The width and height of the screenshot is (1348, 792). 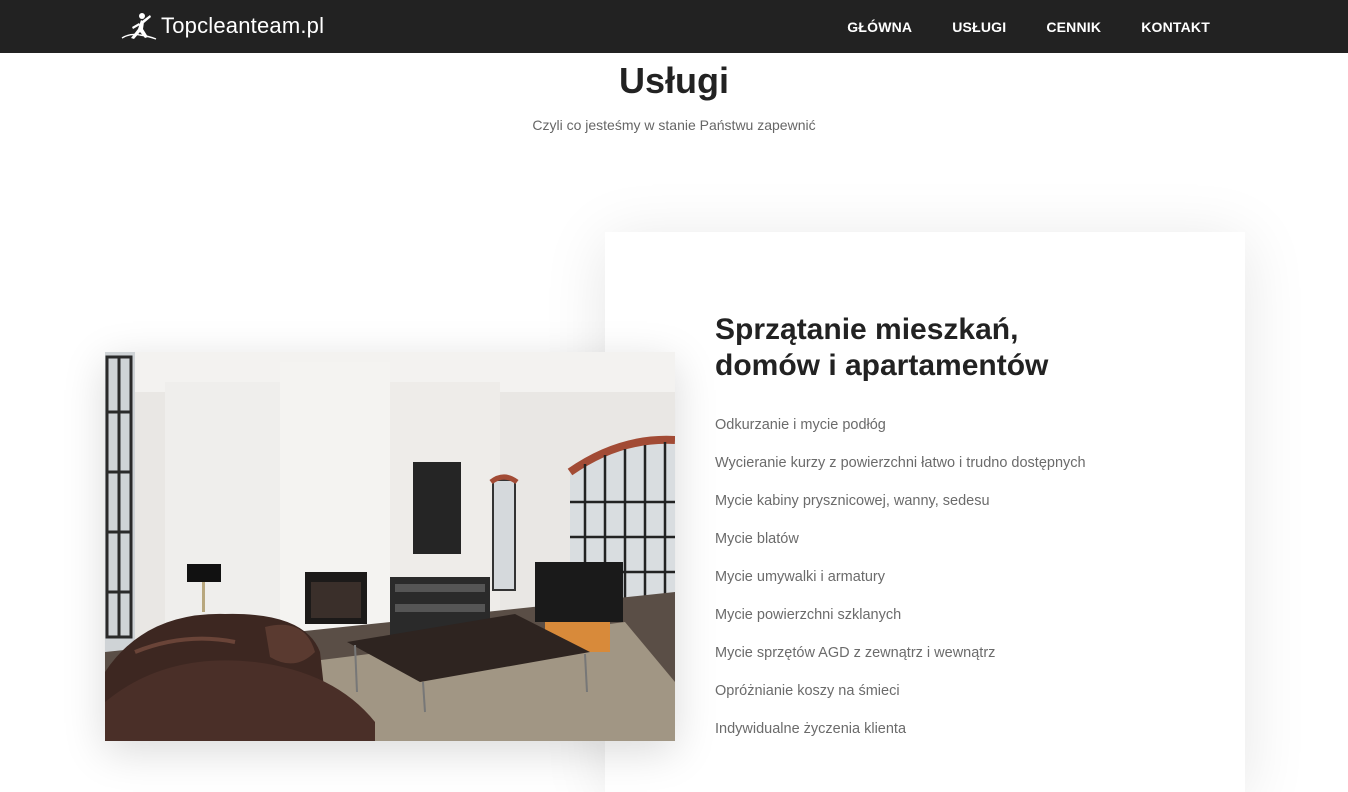 I want to click on service-item: Mycie blatów, so click(x=757, y=539).